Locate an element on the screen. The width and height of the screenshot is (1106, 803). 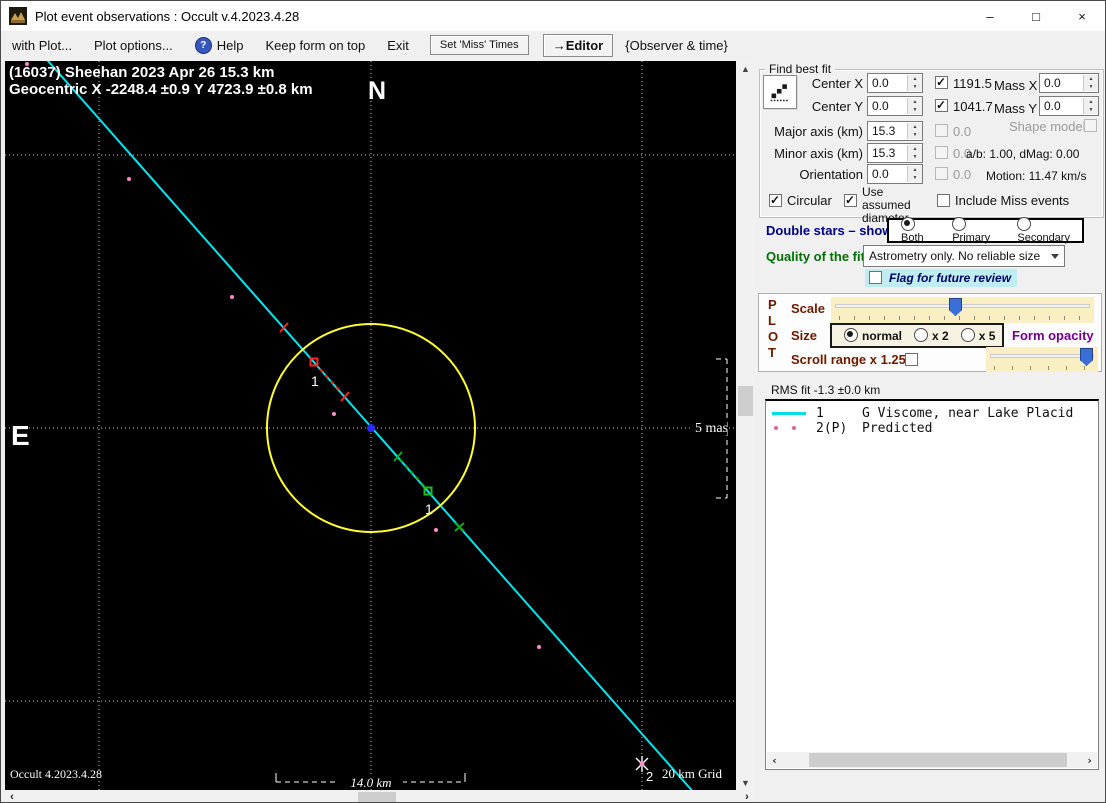
ab-dmag-label: a/b: 1.00, dMag: 0.00 is located at coordinates (1023, 154).